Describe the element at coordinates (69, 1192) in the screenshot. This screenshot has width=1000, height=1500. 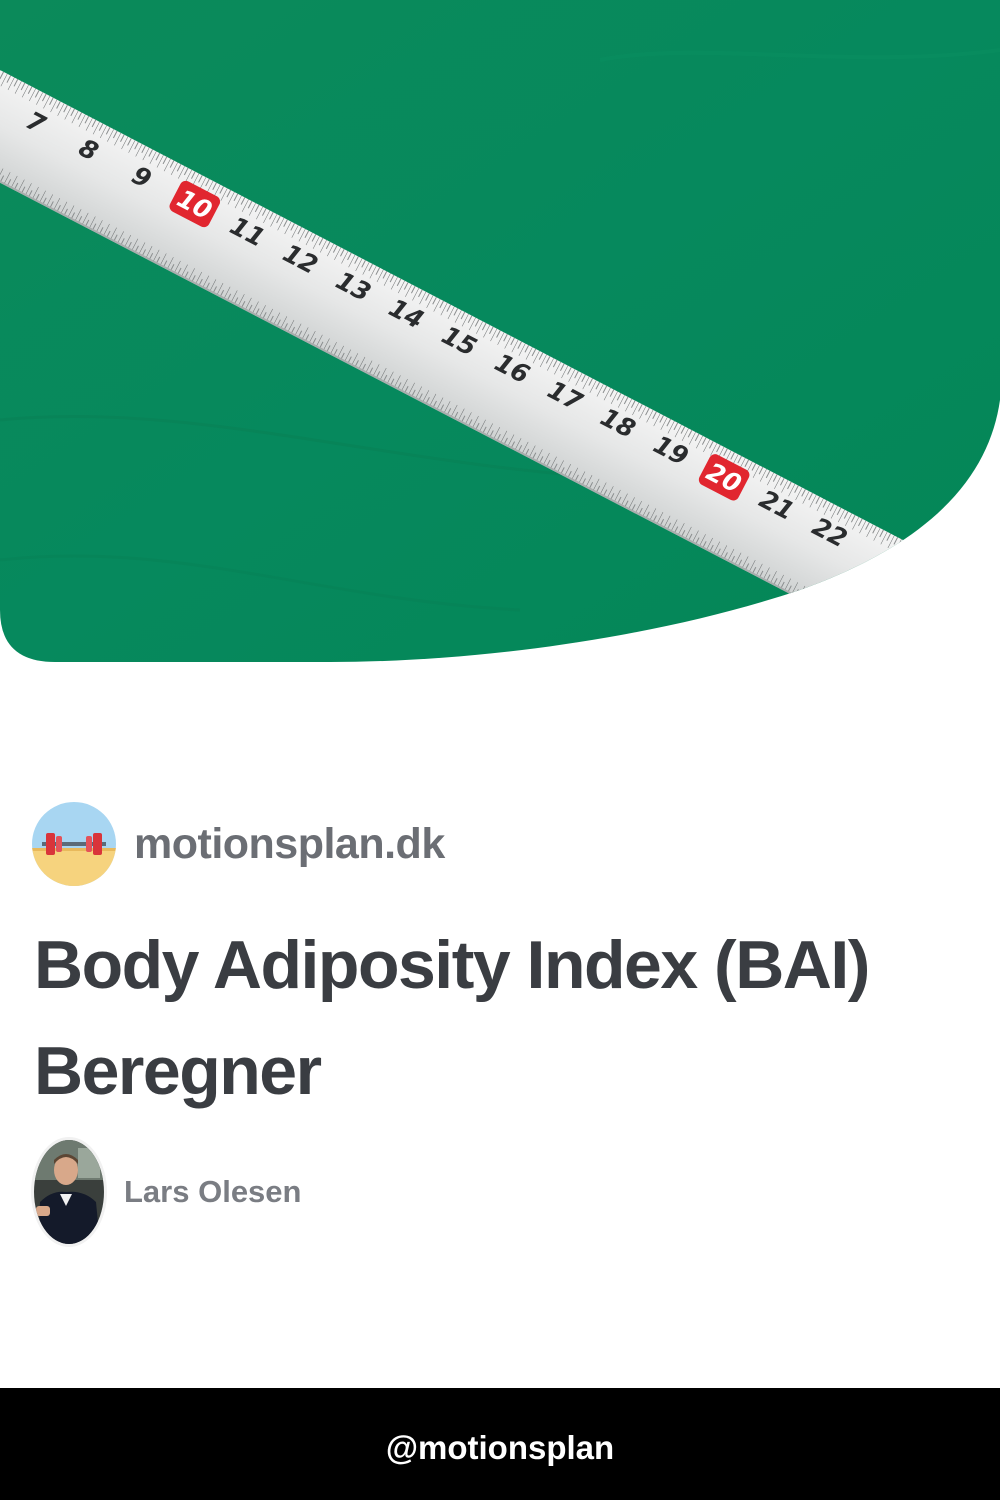
I see `author-avatar` at that location.